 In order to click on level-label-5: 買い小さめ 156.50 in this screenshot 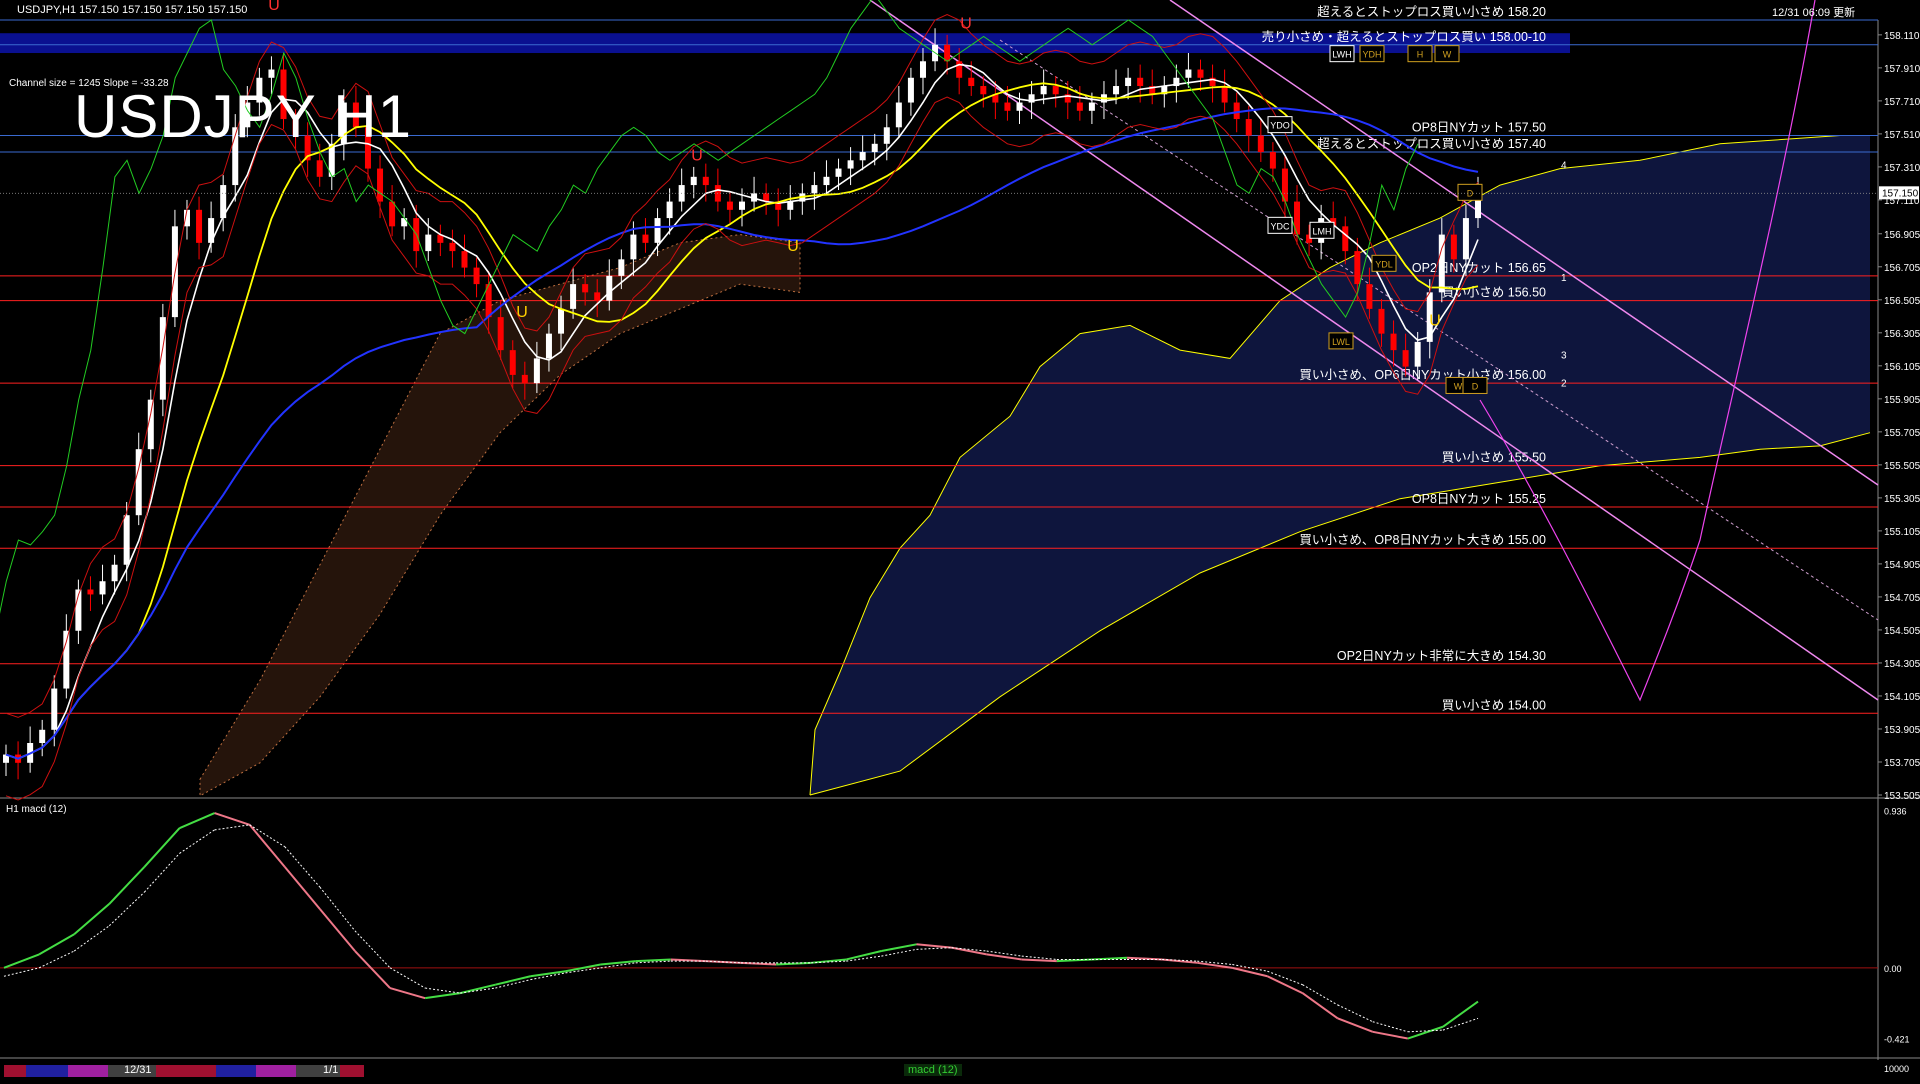, I will do `click(1494, 293)`.